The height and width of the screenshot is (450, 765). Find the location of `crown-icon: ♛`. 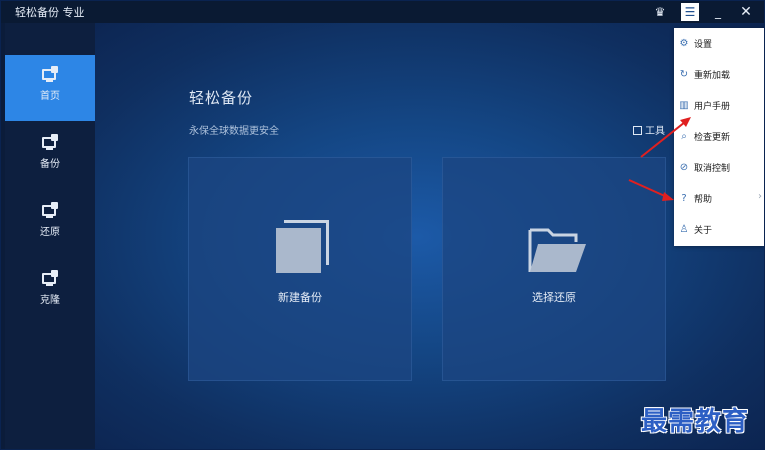

crown-icon: ♛ is located at coordinates (660, 12).